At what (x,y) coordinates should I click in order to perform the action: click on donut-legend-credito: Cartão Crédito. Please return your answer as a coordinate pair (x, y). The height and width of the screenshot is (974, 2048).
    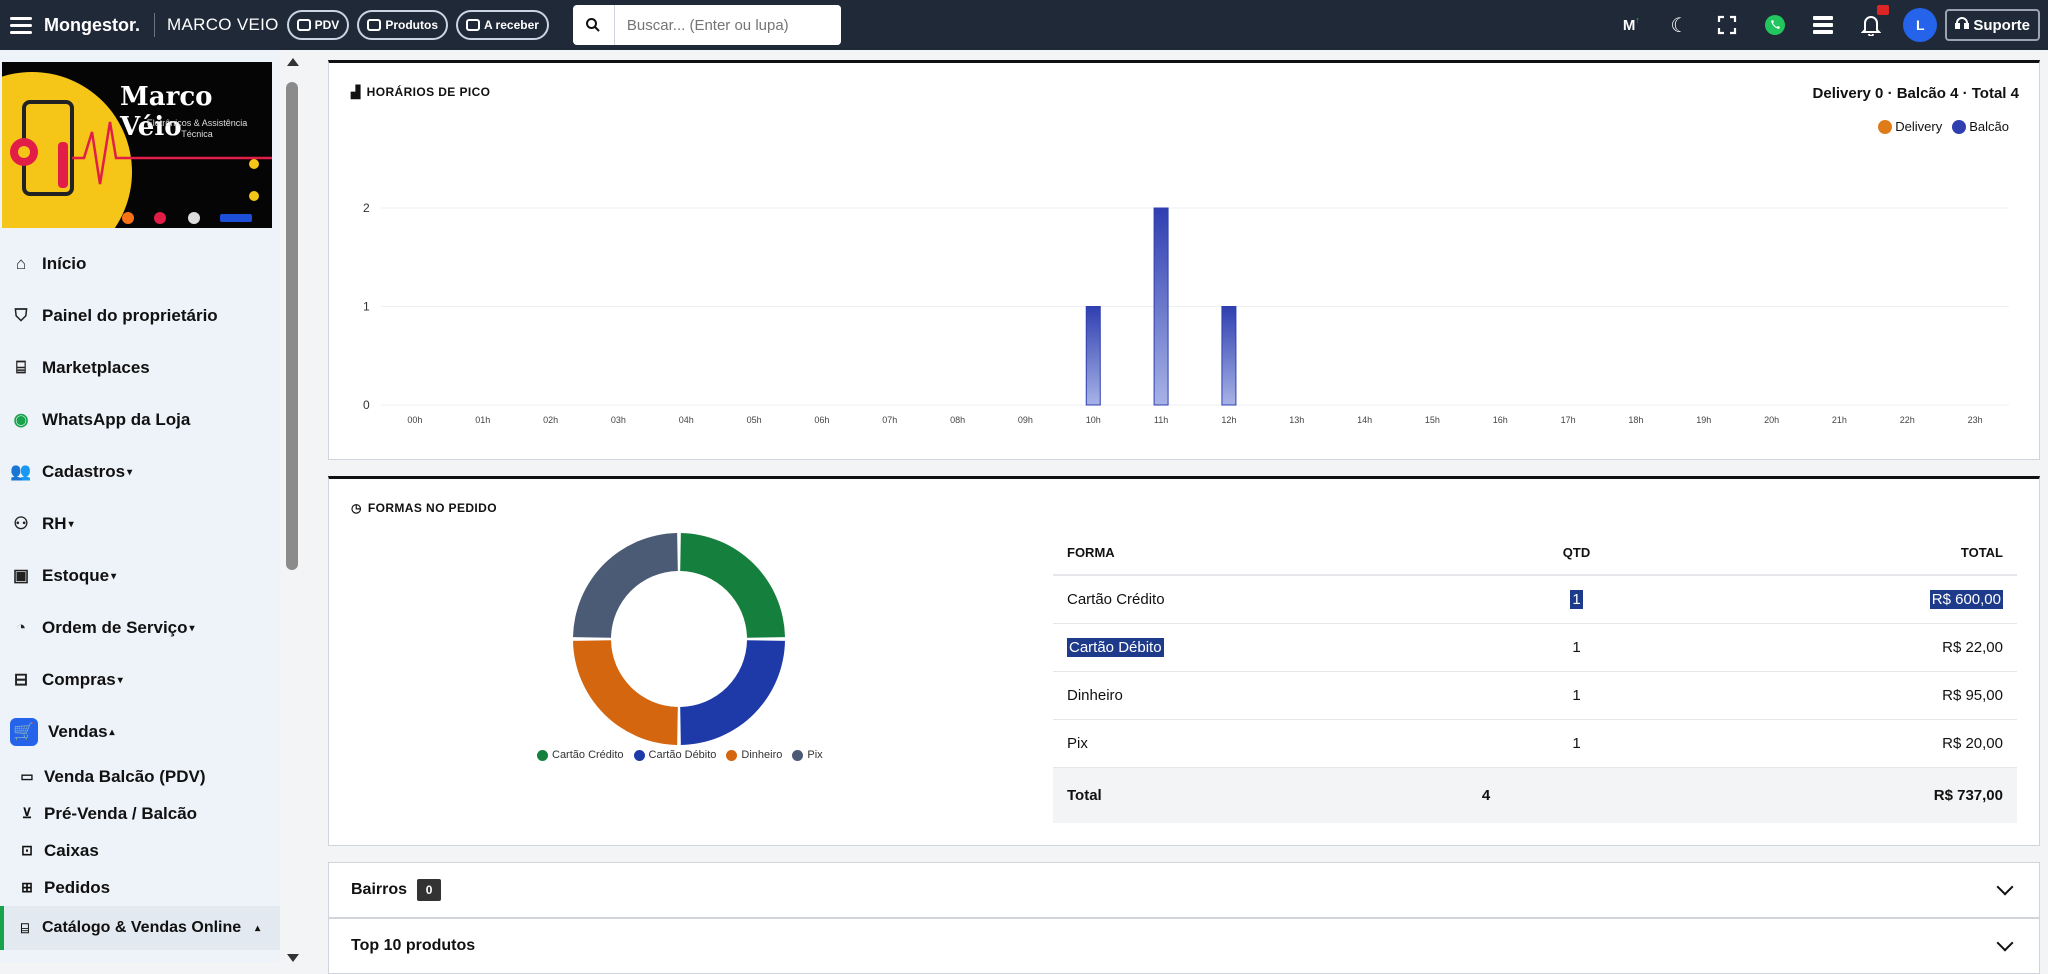
    Looking at the image, I should click on (580, 755).